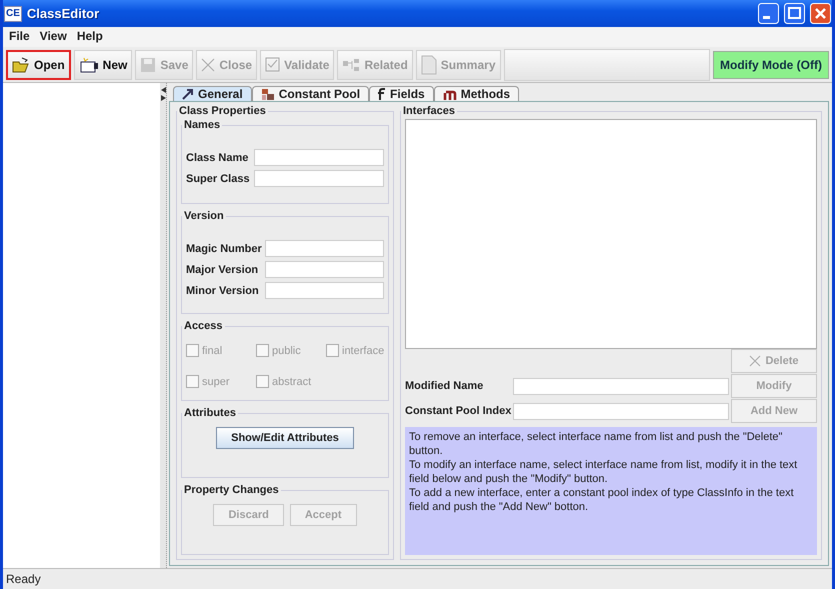  I want to click on group-title: Names, so click(202, 125).